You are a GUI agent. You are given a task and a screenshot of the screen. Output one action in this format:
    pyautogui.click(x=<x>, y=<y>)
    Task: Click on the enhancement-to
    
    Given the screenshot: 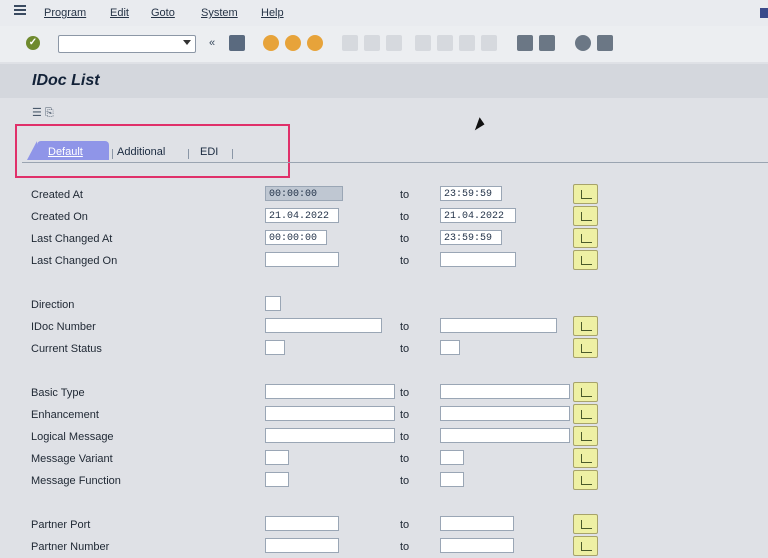 What is the action you would take?
    pyautogui.click(x=505, y=413)
    